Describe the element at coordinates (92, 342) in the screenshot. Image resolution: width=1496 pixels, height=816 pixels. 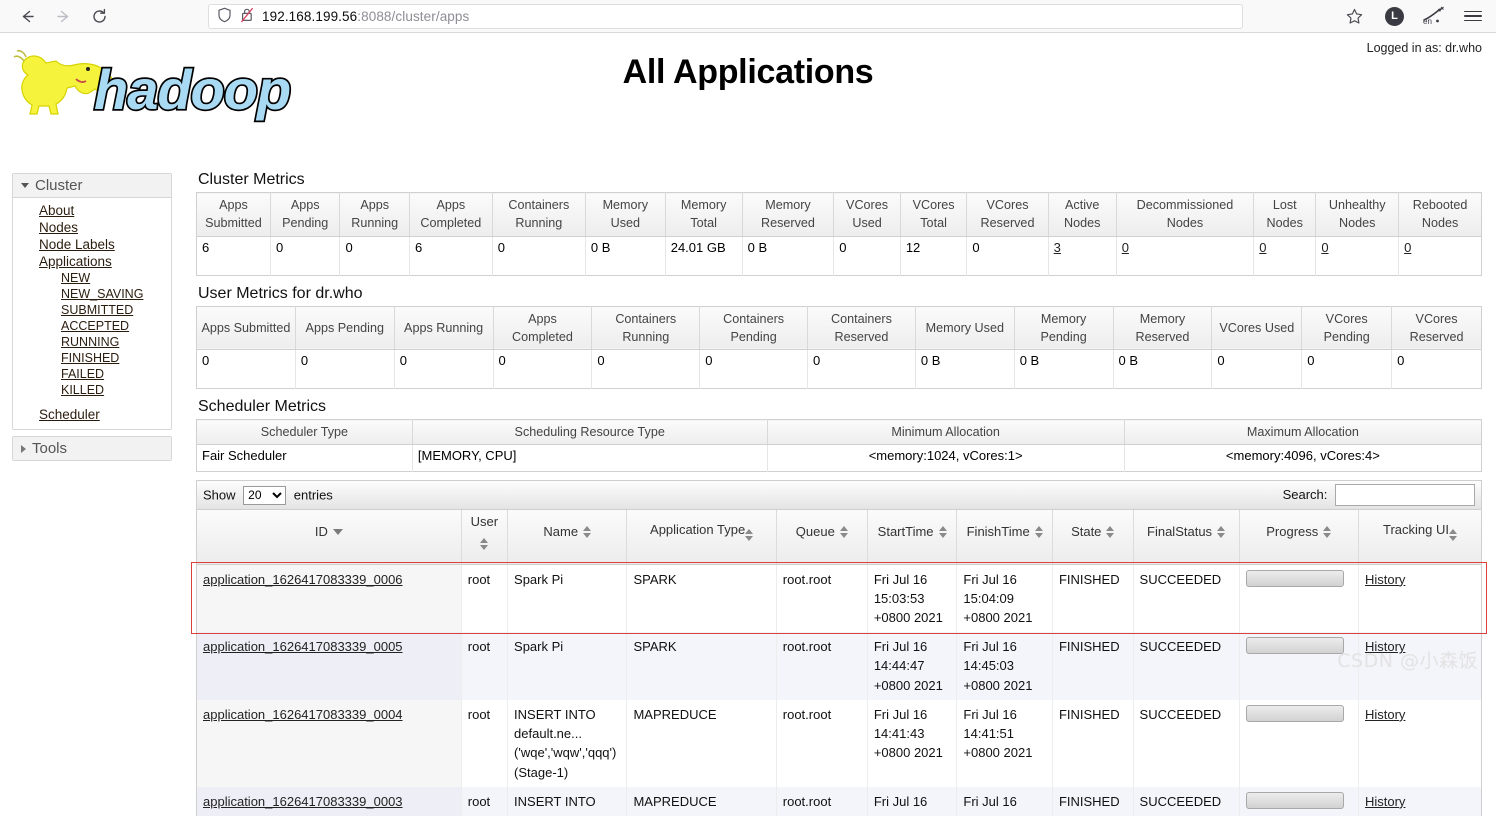
I see `sidebar-state-running: RUNNING` at that location.